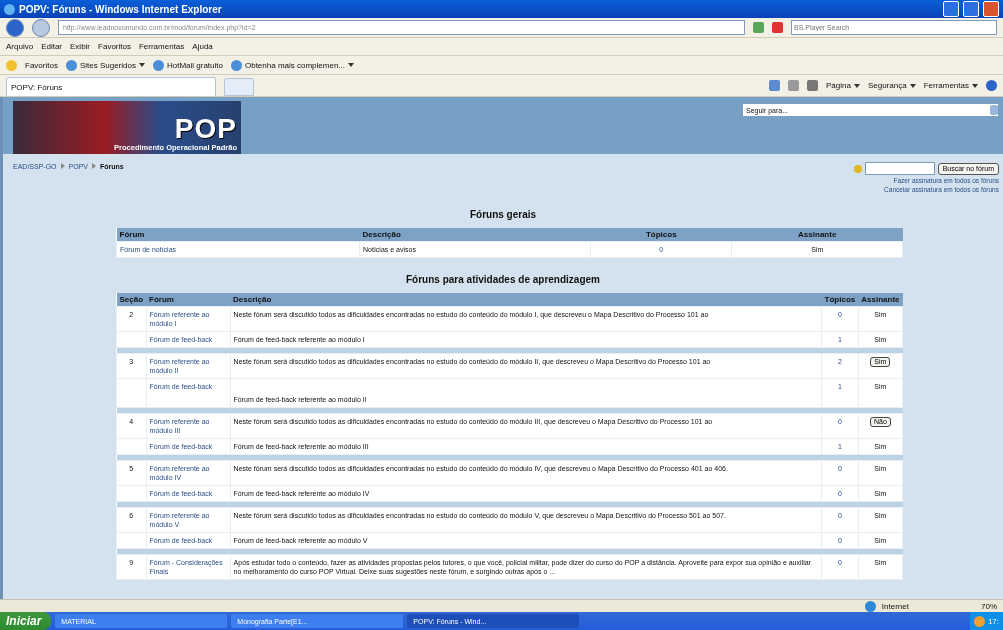 The width and height of the screenshot is (1003, 630). What do you see at coordinates (503, 215) in the screenshot?
I see `section-heading: Fóruns gerais` at bounding box center [503, 215].